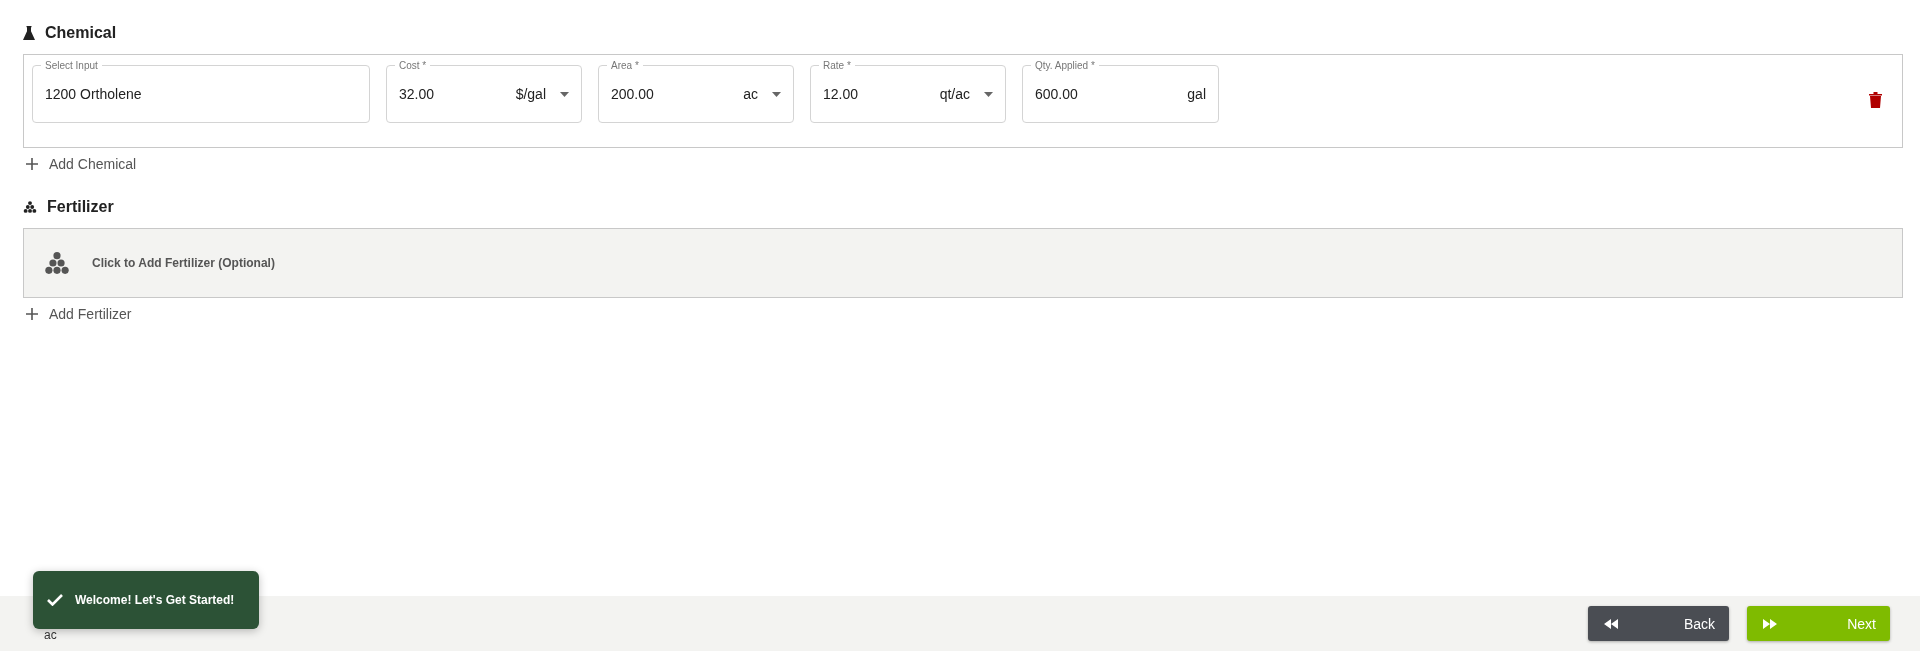 This screenshot has width=1920, height=651. What do you see at coordinates (625, 65) in the screenshot?
I see `field-label: Area *` at bounding box center [625, 65].